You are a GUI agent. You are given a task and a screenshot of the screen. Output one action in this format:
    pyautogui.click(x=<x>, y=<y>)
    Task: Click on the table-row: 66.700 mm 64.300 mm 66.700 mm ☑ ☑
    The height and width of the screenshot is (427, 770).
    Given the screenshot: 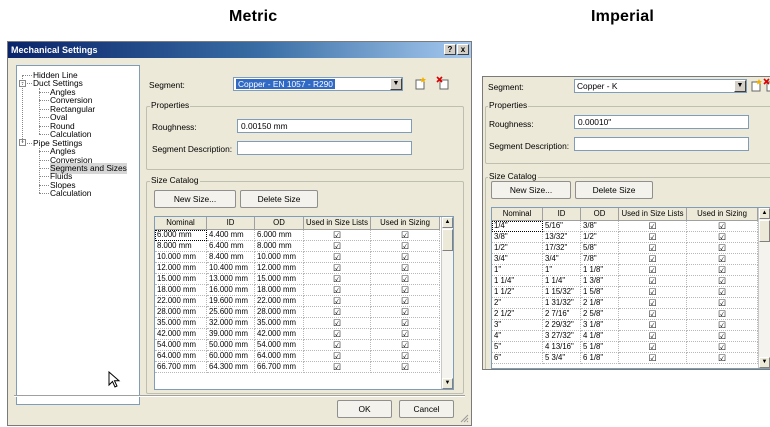 What is the action you would take?
    pyautogui.click(x=297, y=367)
    